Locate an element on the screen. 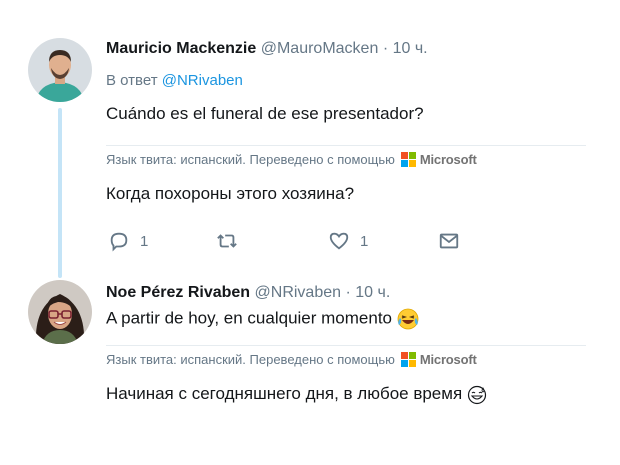 The image size is (620, 465). display-name: Noe Pérez Rivaben is located at coordinates (178, 292).